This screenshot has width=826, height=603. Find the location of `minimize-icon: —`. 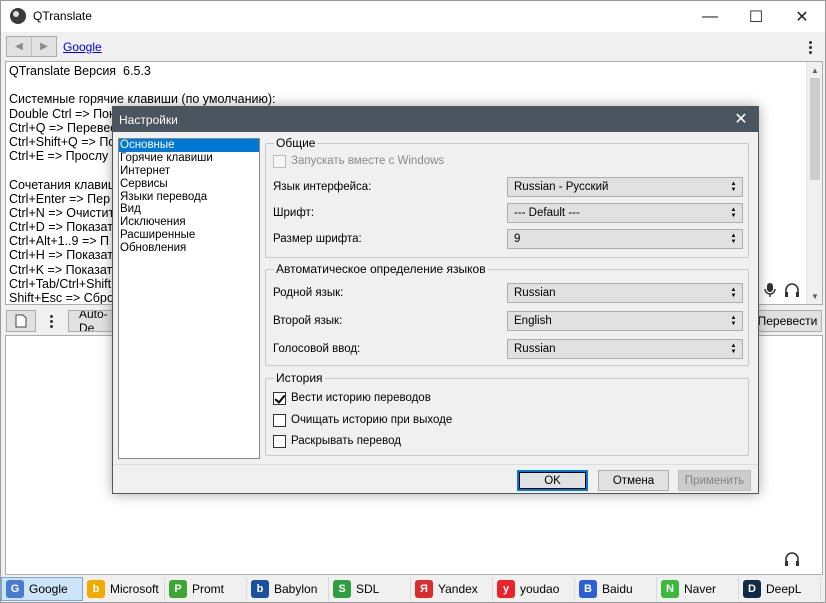

minimize-icon: — is located at coordinates (710, 16).